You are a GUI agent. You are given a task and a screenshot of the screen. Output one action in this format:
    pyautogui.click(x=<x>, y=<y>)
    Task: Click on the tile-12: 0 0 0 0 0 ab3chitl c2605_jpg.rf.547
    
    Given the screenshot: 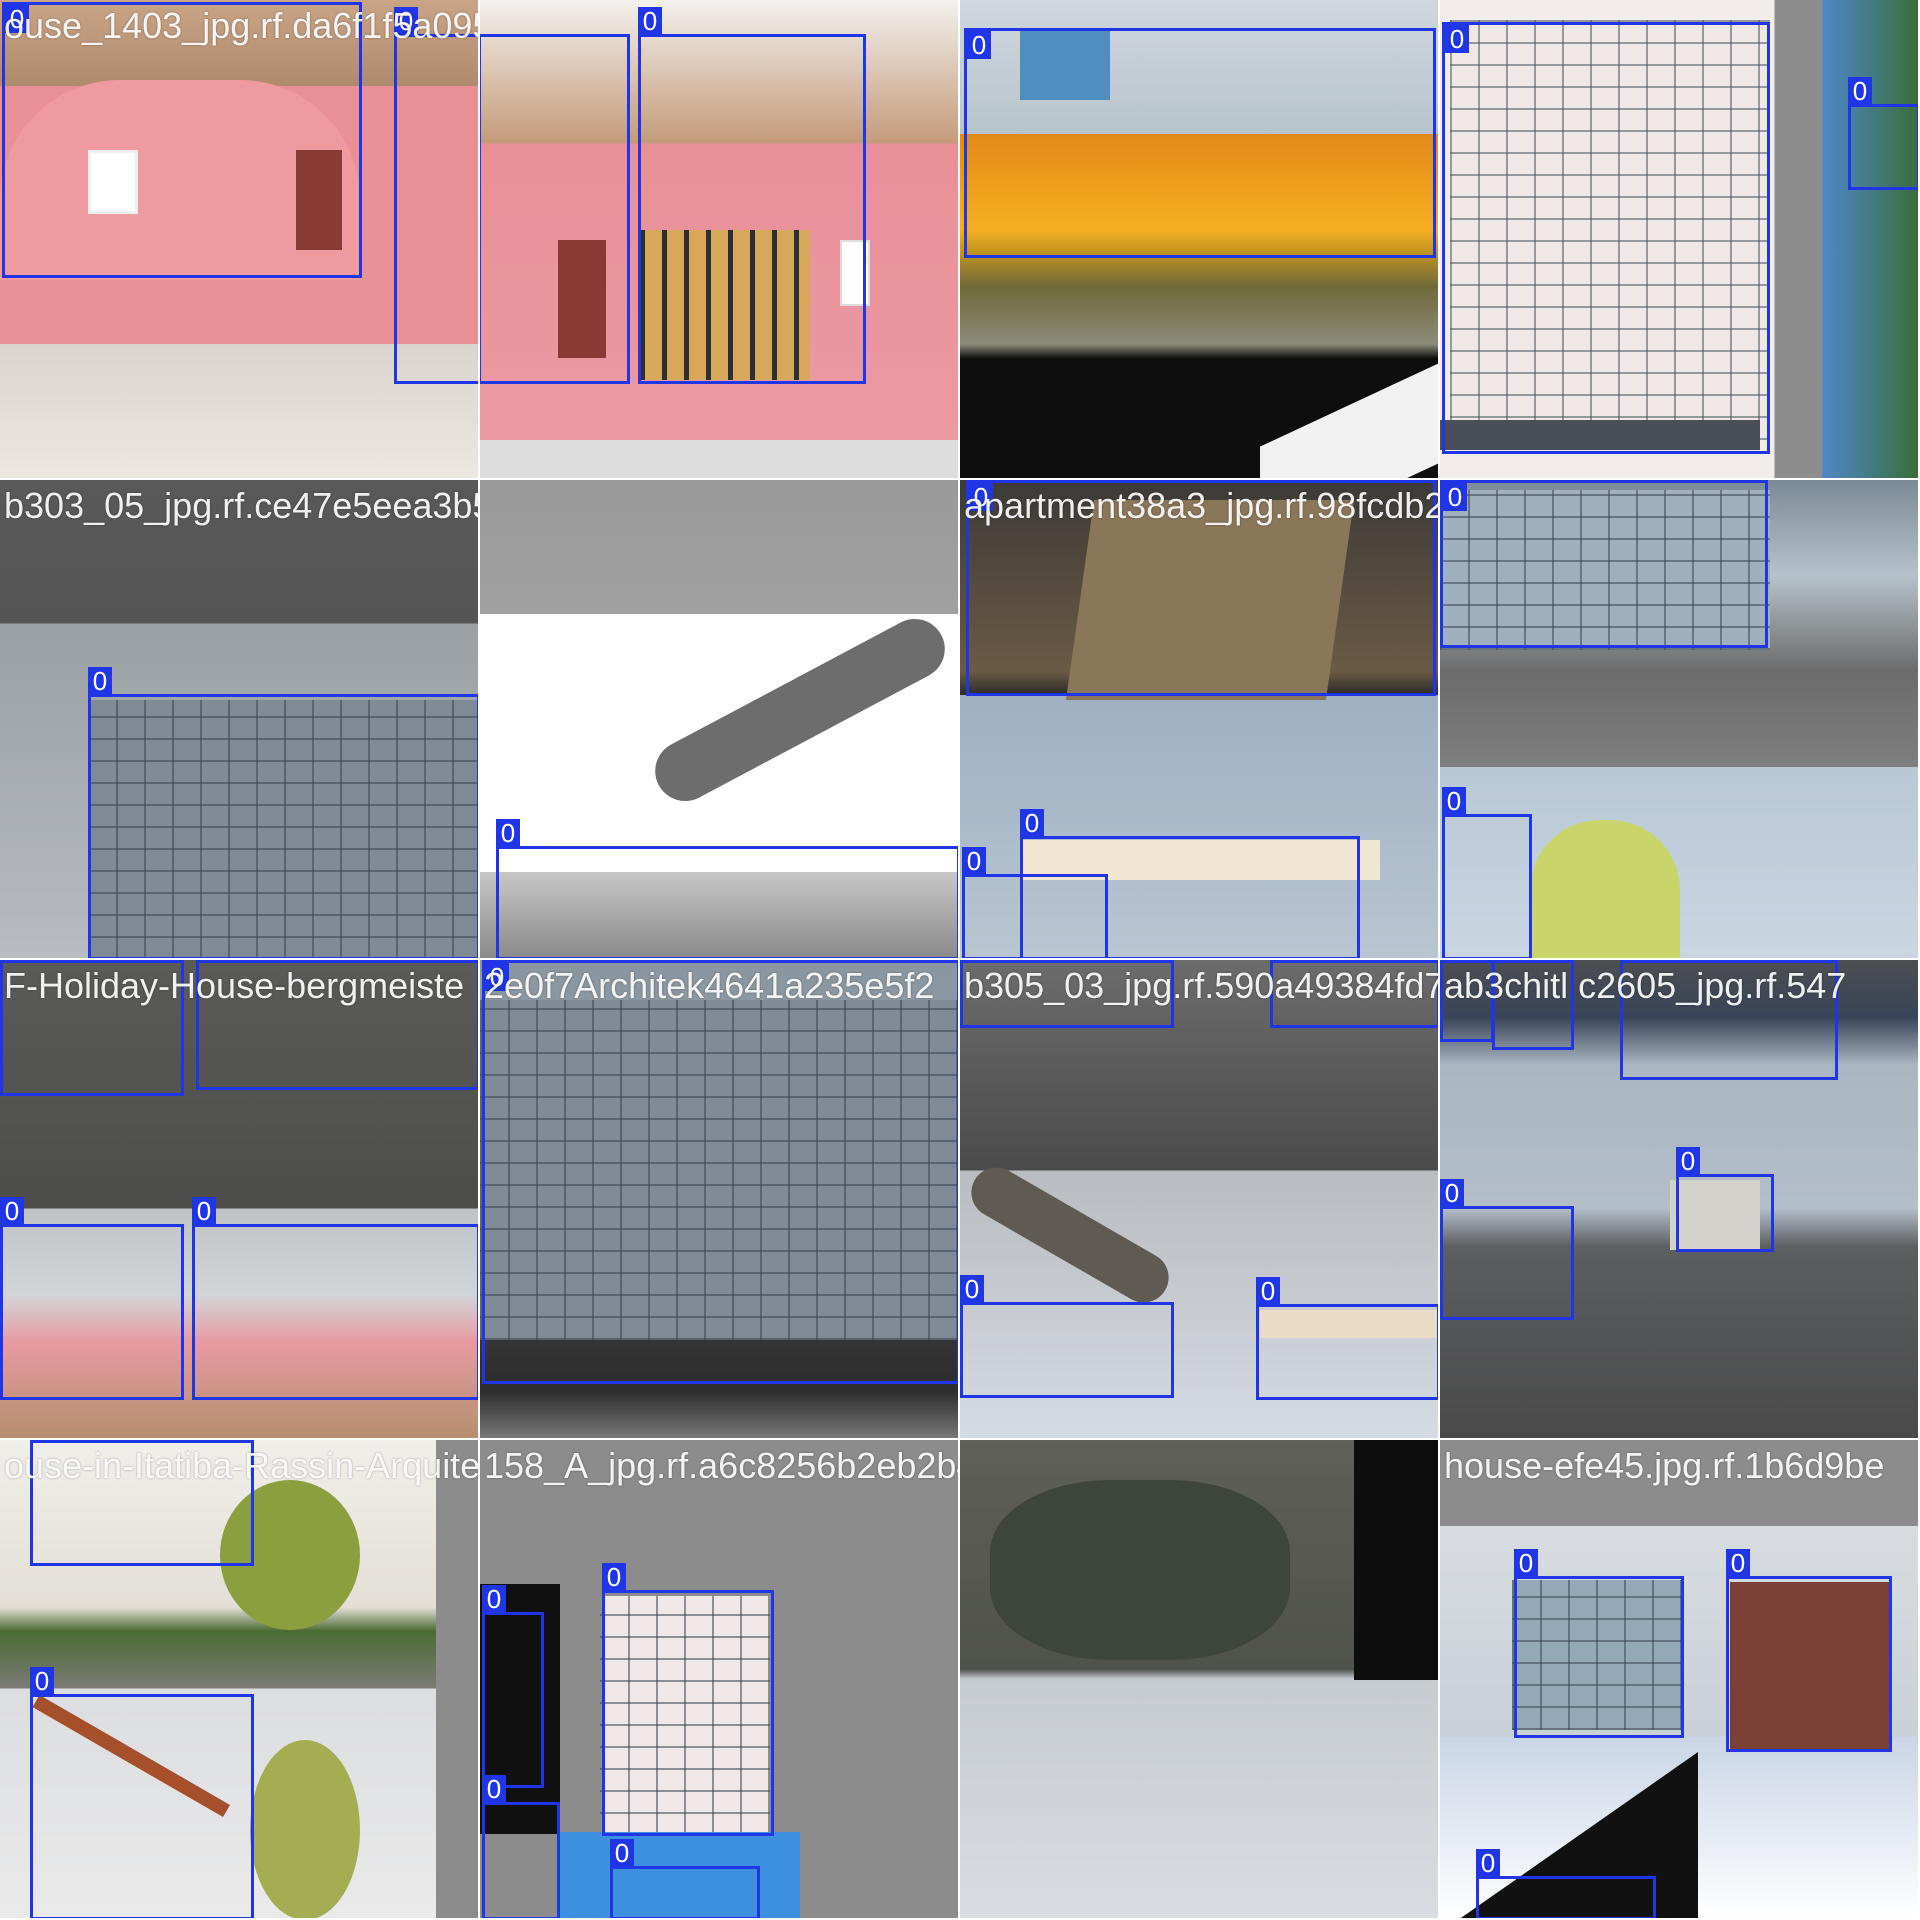 What is the action you would take?
    pyautogui.click(x=1680, y=1200)
    